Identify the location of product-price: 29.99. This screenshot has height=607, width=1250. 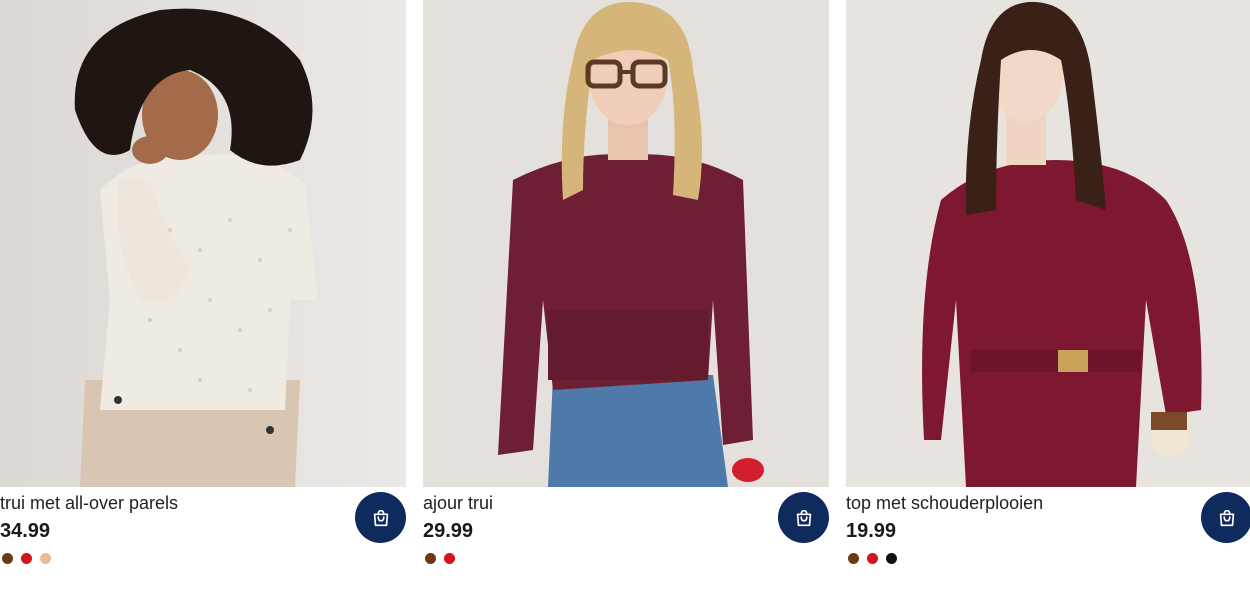
(448, 531).